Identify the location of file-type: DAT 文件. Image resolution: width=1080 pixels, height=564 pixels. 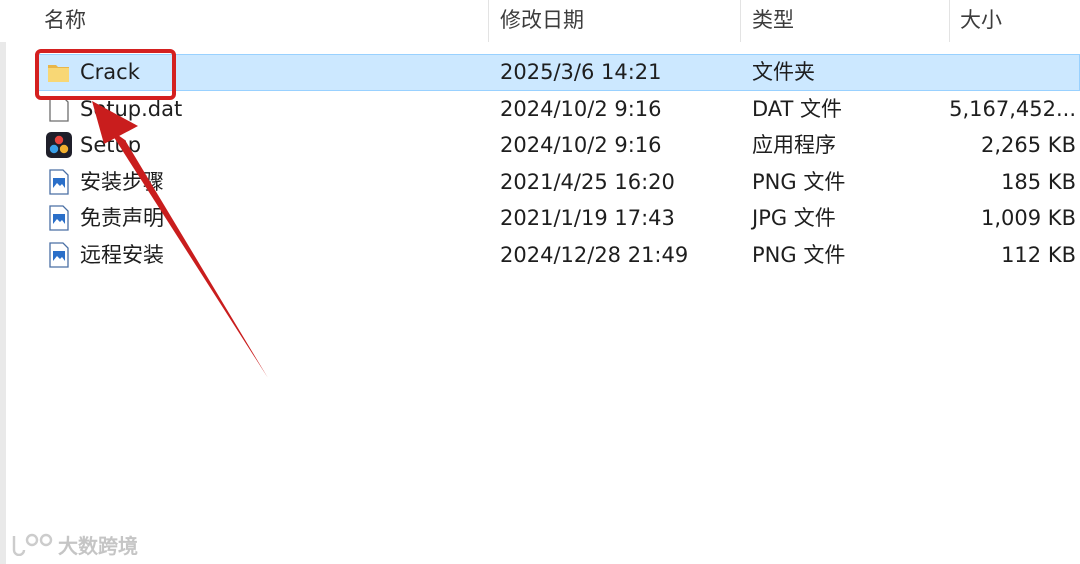
(797, 108).